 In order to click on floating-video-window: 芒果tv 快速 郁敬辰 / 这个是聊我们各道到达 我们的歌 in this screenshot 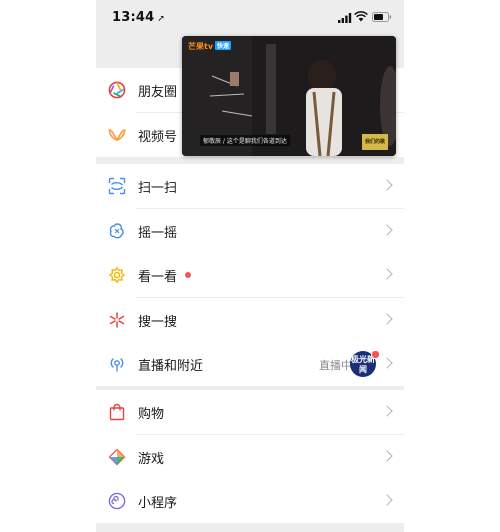, I will do `click(289, 96)`.